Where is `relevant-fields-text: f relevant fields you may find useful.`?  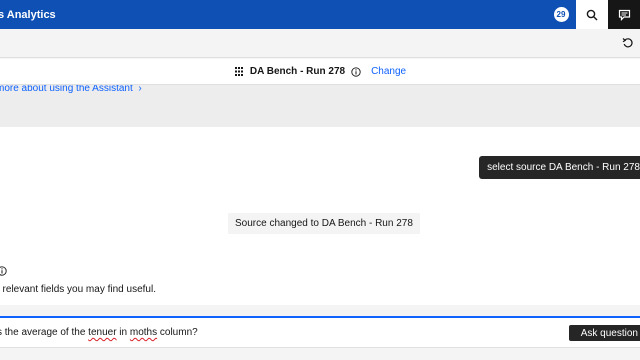
relevant-fields-text: f relevant fields you may find useful. is located at coordinates (78, 289).